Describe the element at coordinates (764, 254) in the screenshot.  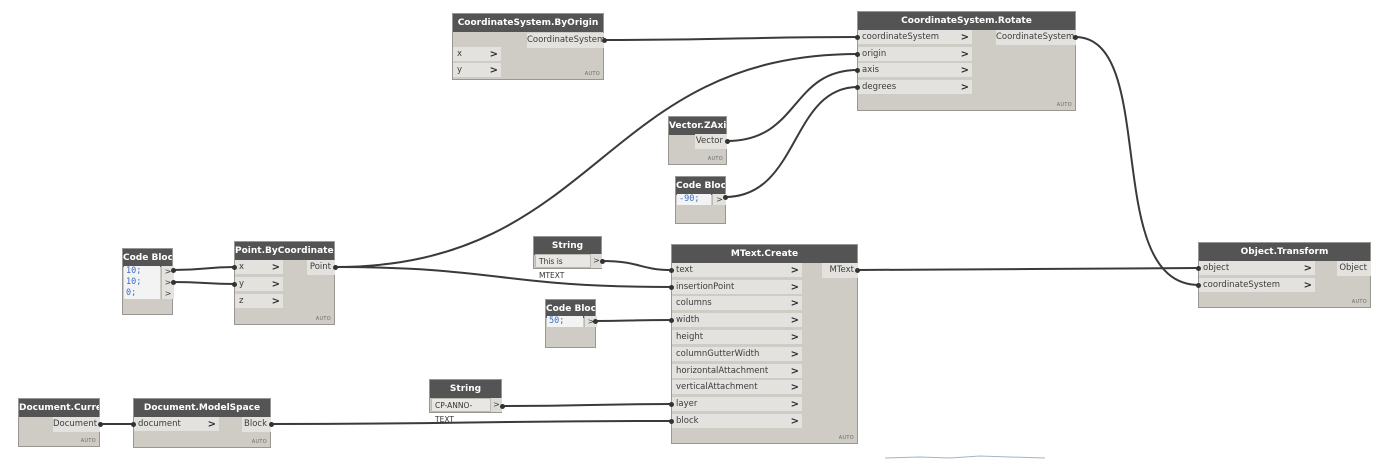
I see `node-title: MText.Create` at that location.